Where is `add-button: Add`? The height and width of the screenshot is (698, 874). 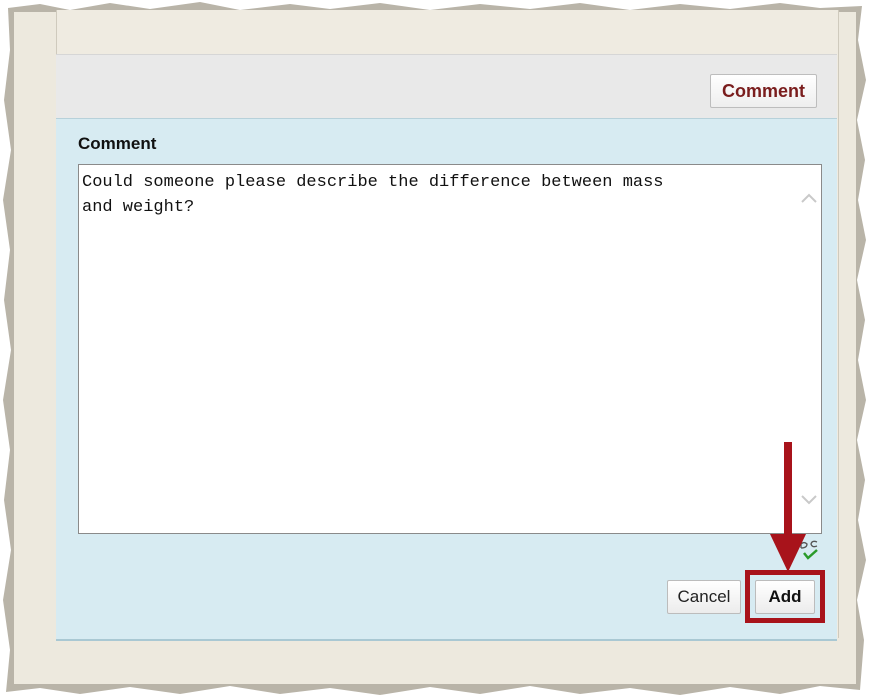 add-button: Add is located at coordinates (785, 597).